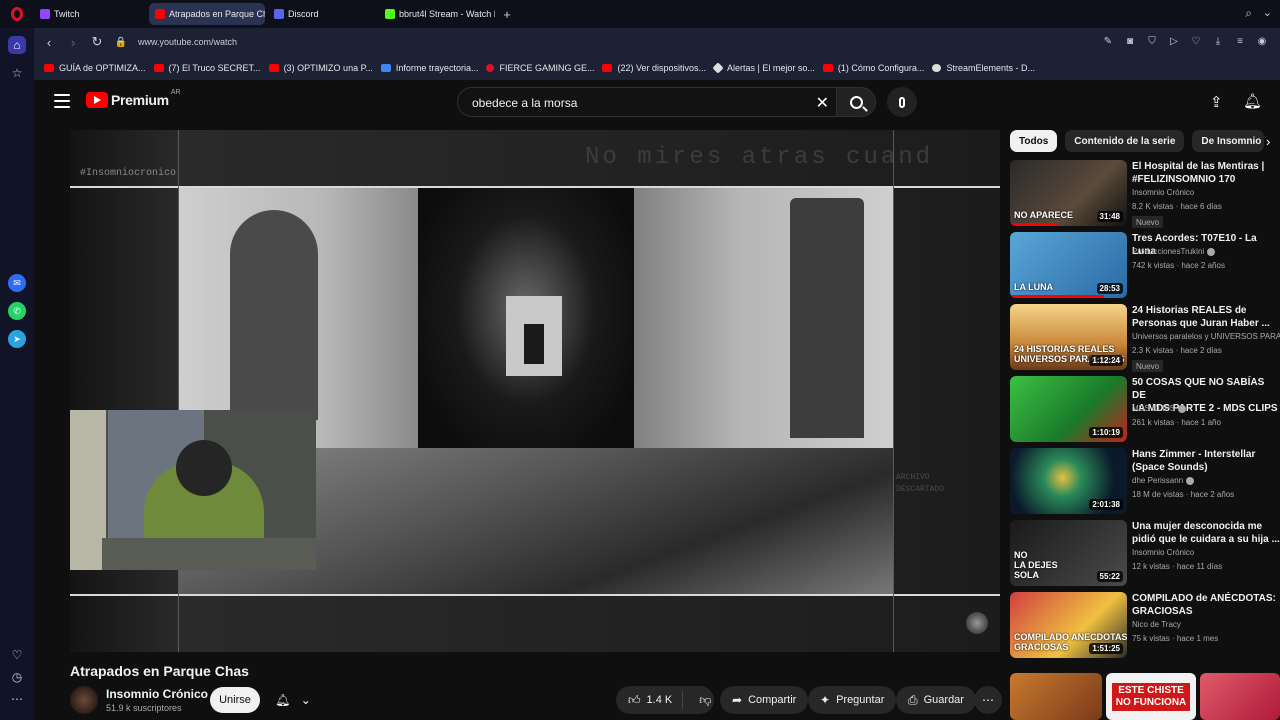 The image size is (1280, 720). Describe the element at coordinates (1152, 41) in the screenshot. I see `shield-icon: ⛉` at that location.